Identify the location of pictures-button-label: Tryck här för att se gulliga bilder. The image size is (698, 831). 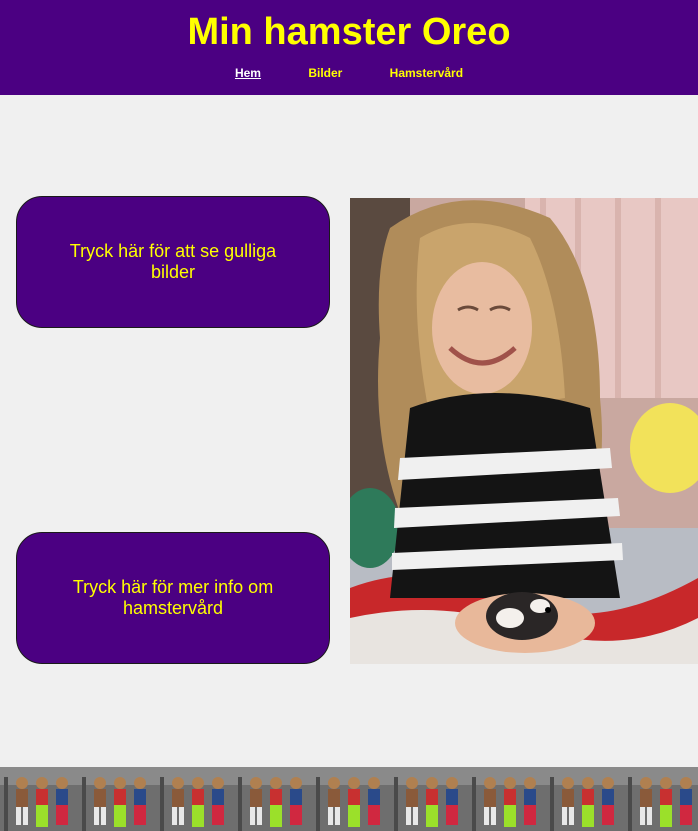
(173, 261).